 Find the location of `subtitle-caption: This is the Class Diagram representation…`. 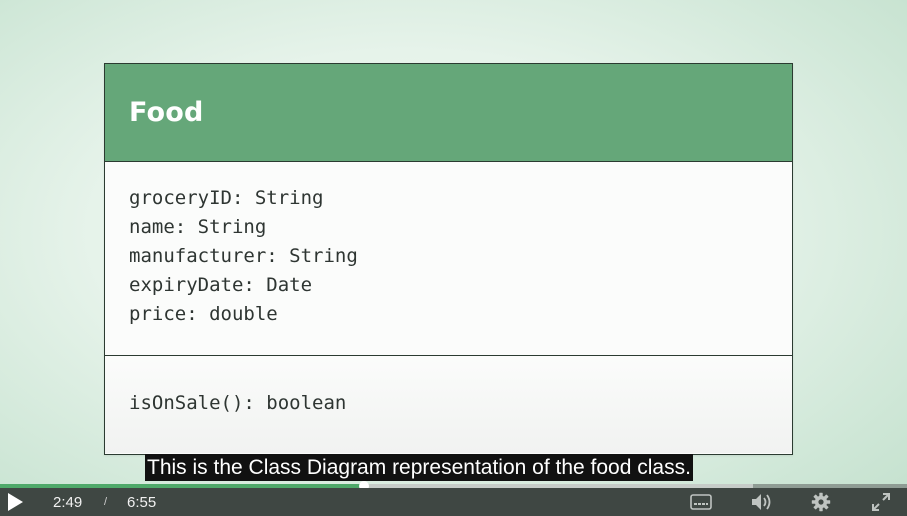

subtitle-caption: This is the Class Diagram representation… is located at coordinates (419, 467).